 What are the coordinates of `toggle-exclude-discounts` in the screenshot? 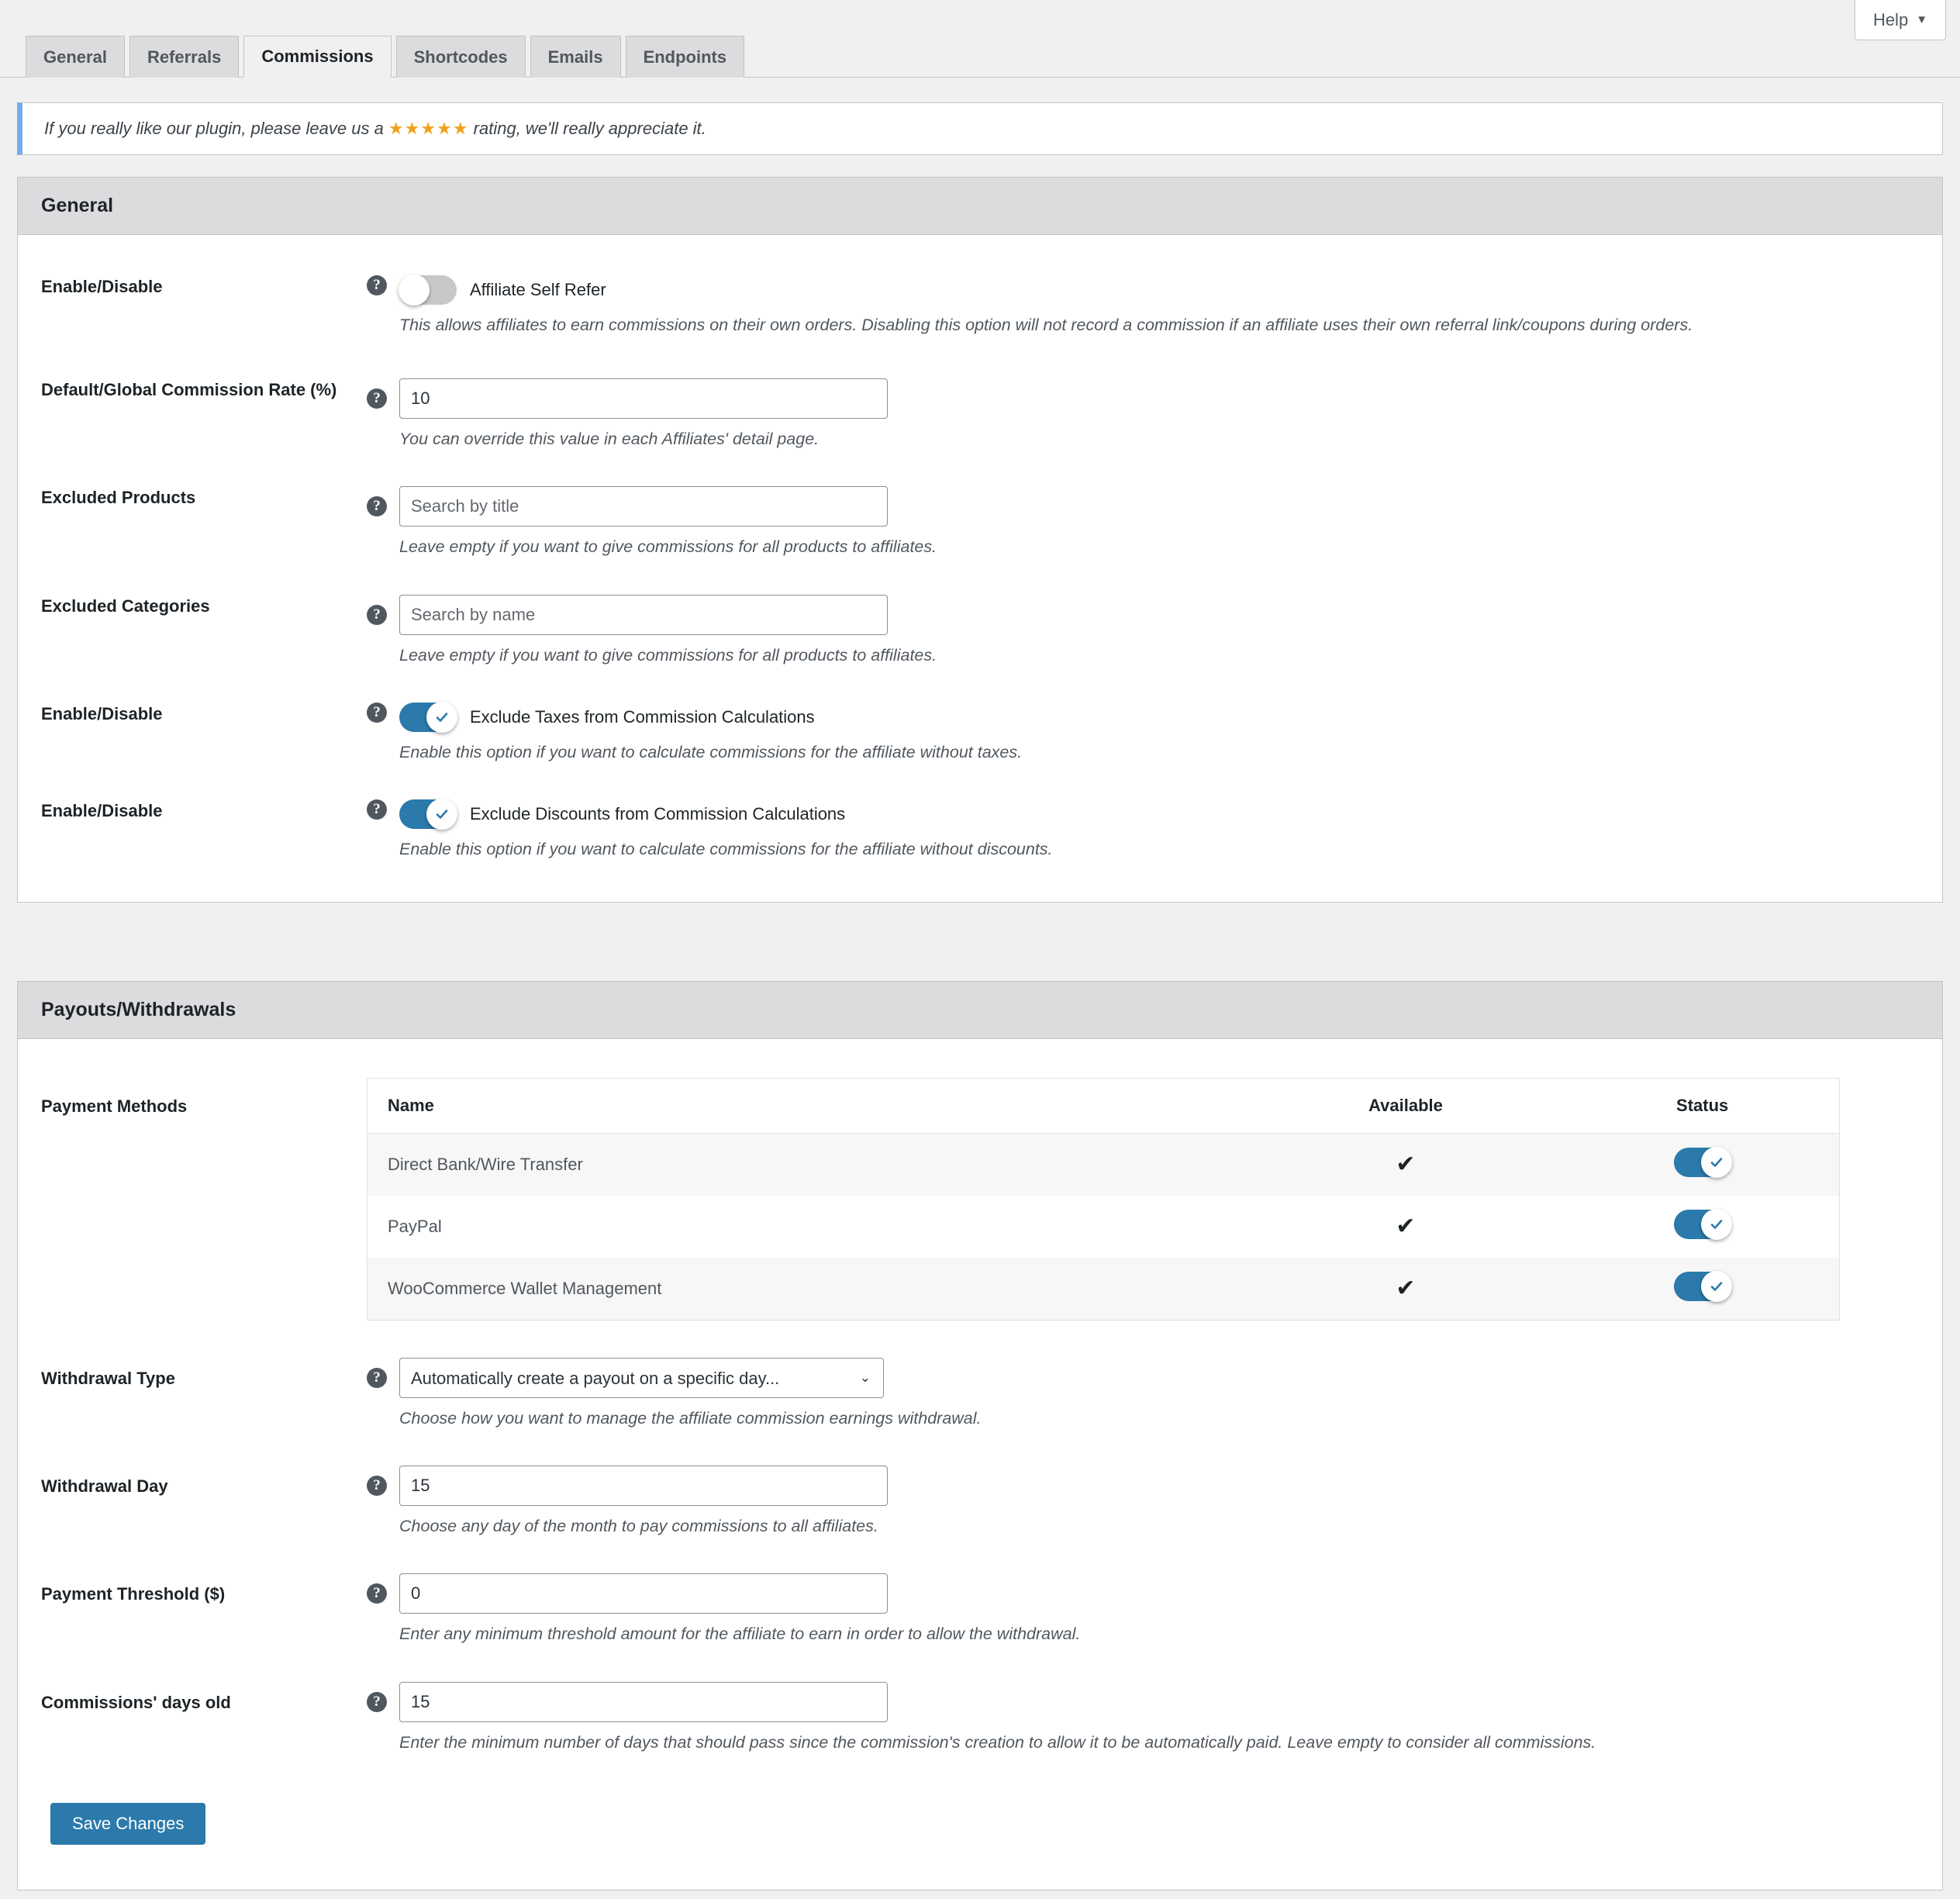 It's located at (428, 814).